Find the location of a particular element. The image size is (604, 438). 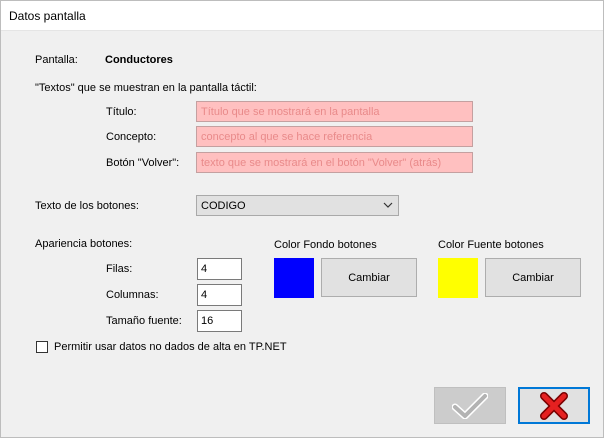

pantalla-value: Conductores is located at coordinates (139, 60).